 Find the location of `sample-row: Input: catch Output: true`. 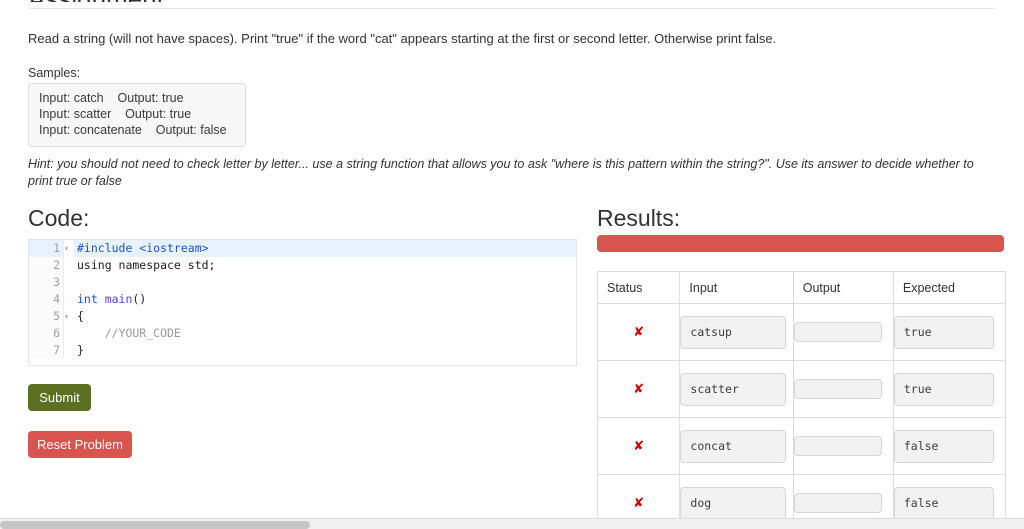

sample-row: Input: catch Output: true is located at coordinates (111, 98).